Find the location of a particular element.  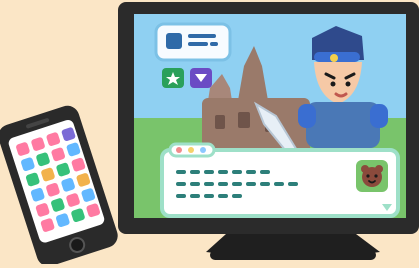

status-panel is located at coordinates (193, 42).